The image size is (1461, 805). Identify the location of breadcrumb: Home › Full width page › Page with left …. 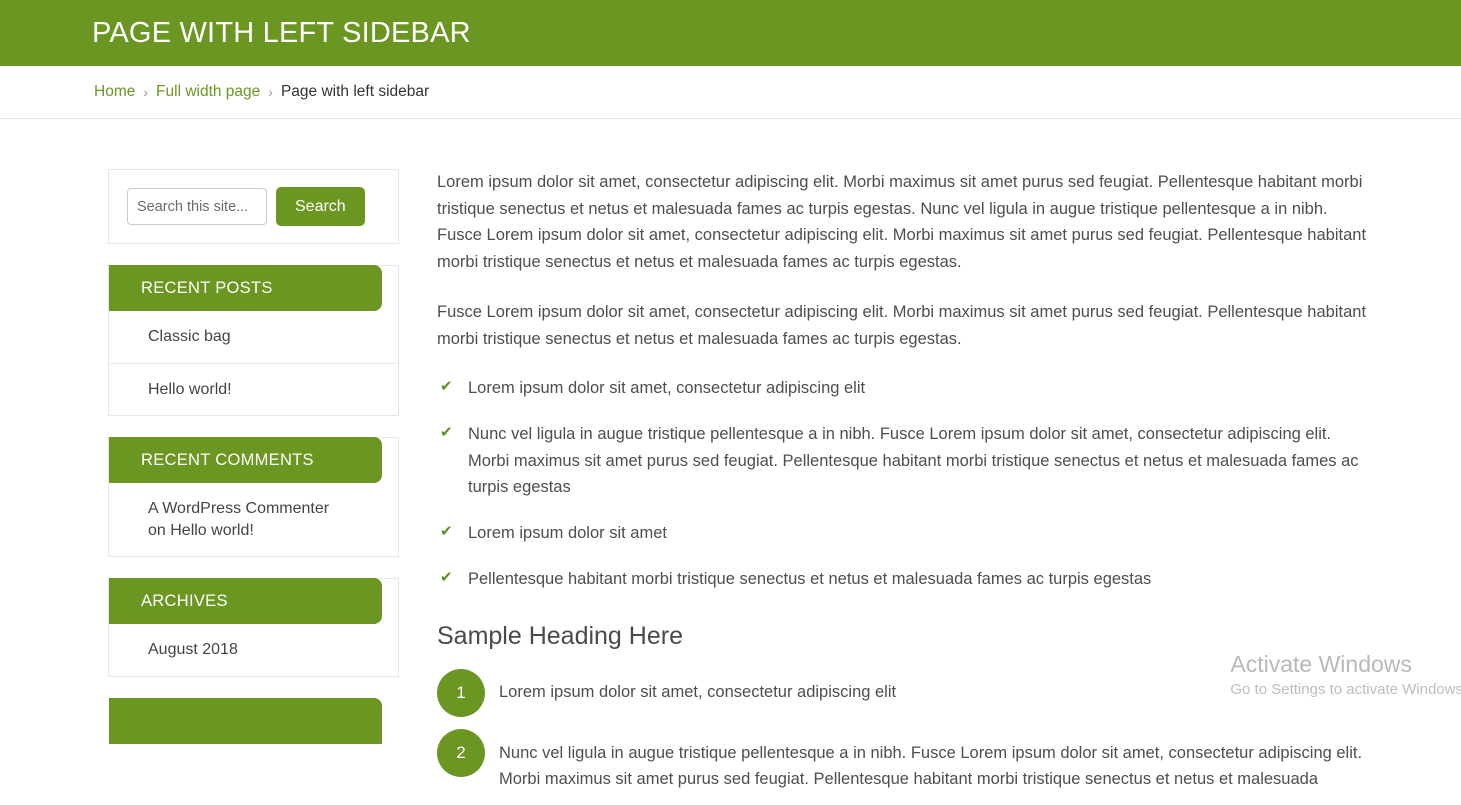
(261, 92).